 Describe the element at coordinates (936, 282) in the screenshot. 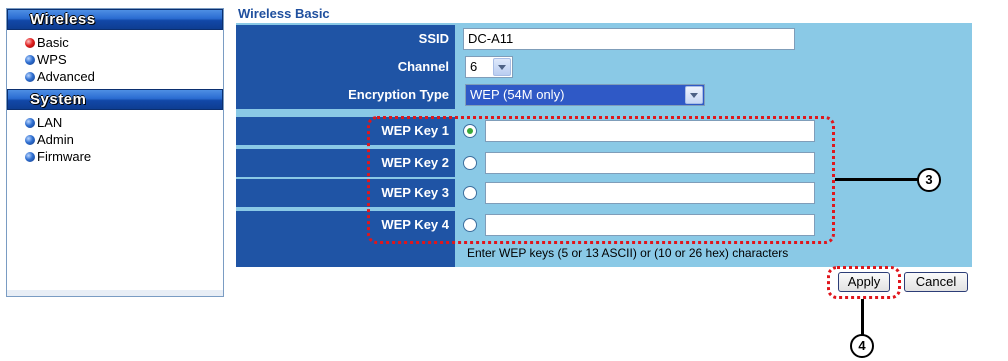

I see `cancel-button: Cancel` at that location.